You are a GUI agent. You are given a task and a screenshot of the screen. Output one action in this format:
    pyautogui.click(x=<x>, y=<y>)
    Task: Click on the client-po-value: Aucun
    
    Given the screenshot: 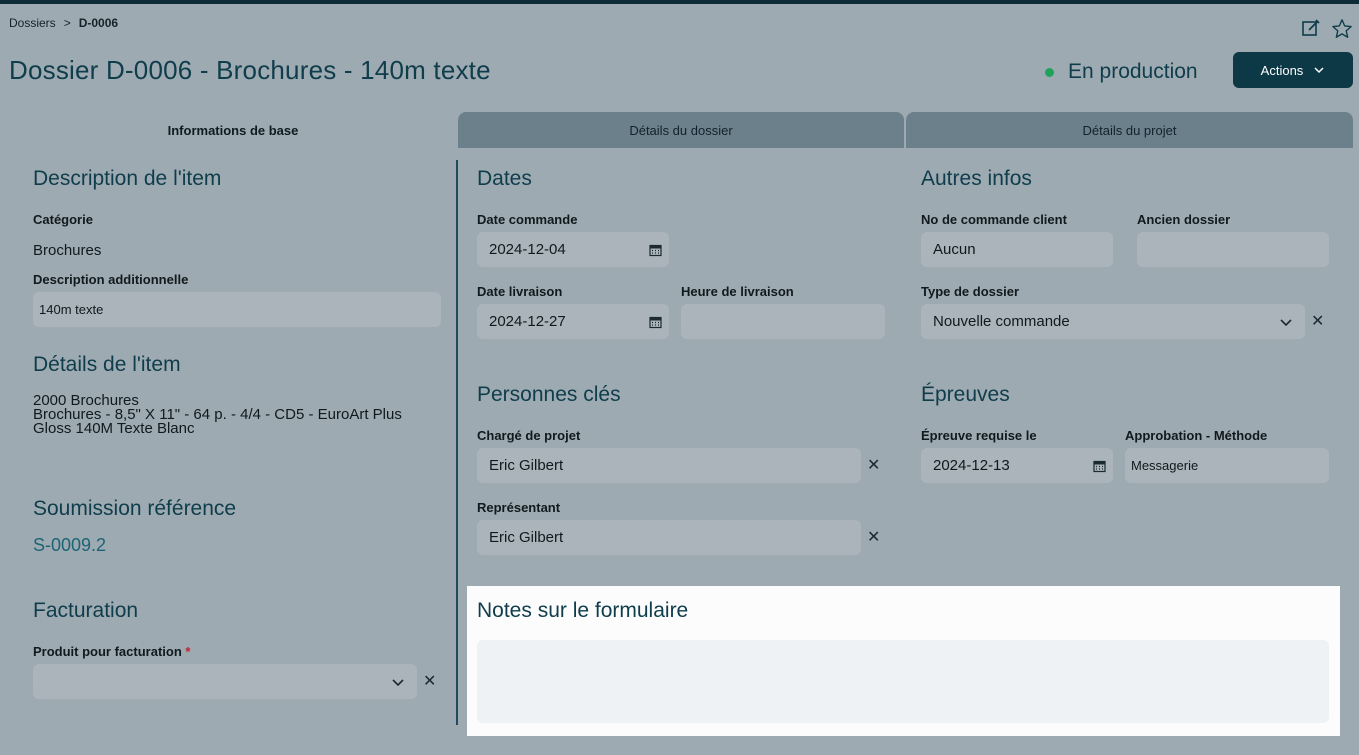 What is the action you would take?
    pyautogui.click(x=954, y=249)
    